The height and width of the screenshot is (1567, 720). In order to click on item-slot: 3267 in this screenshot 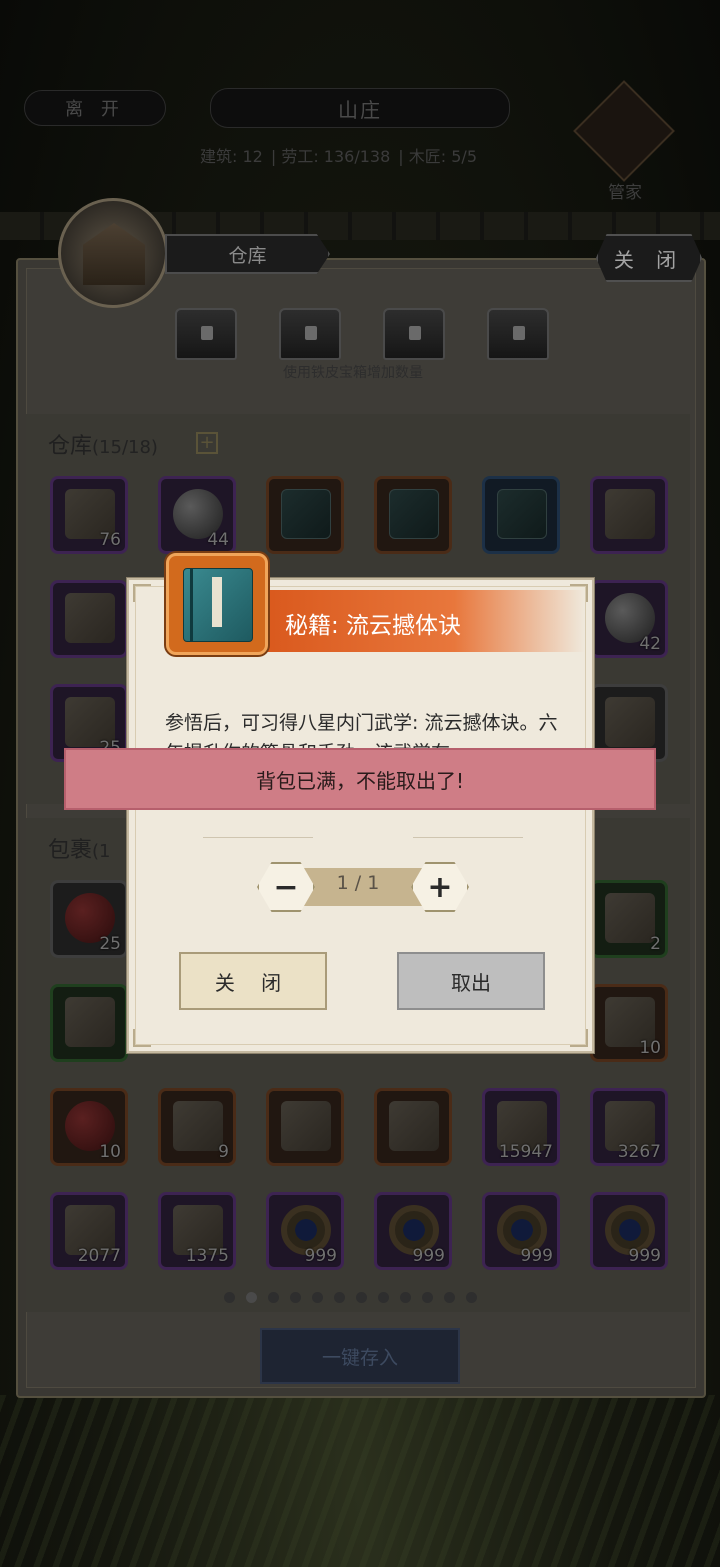, I will do `click(629, 1127)`.